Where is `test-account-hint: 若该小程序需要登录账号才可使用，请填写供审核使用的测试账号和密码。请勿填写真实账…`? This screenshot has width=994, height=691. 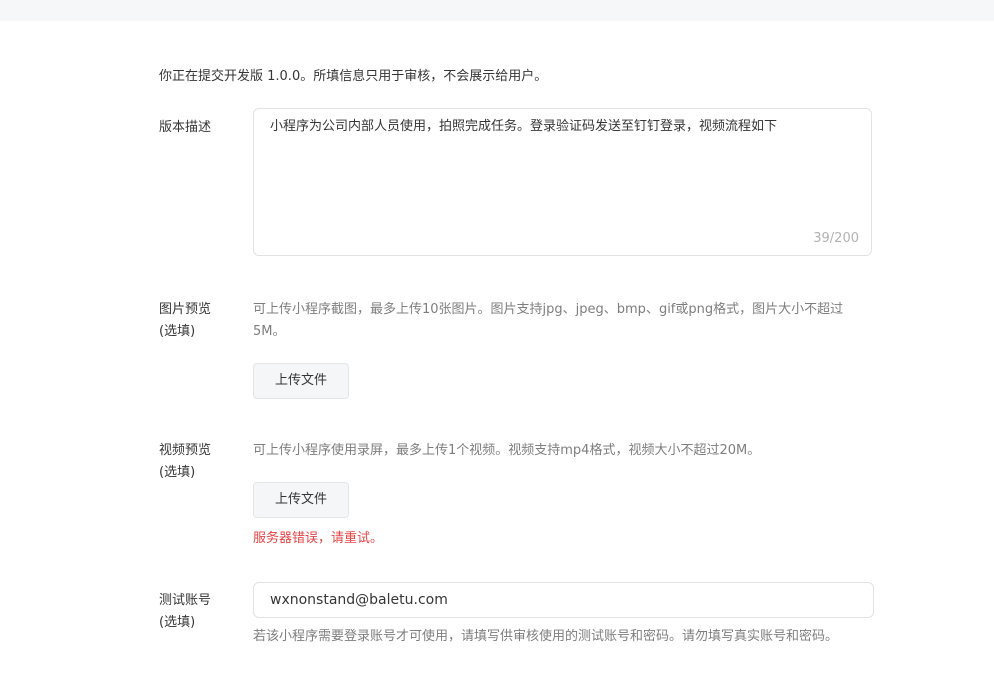 test-account-hint: 若该小程序需要登录账号才可使用，请填写供审核使用的测试账号和密码。请勿填写真实账… is located at coordinates (546, 636).